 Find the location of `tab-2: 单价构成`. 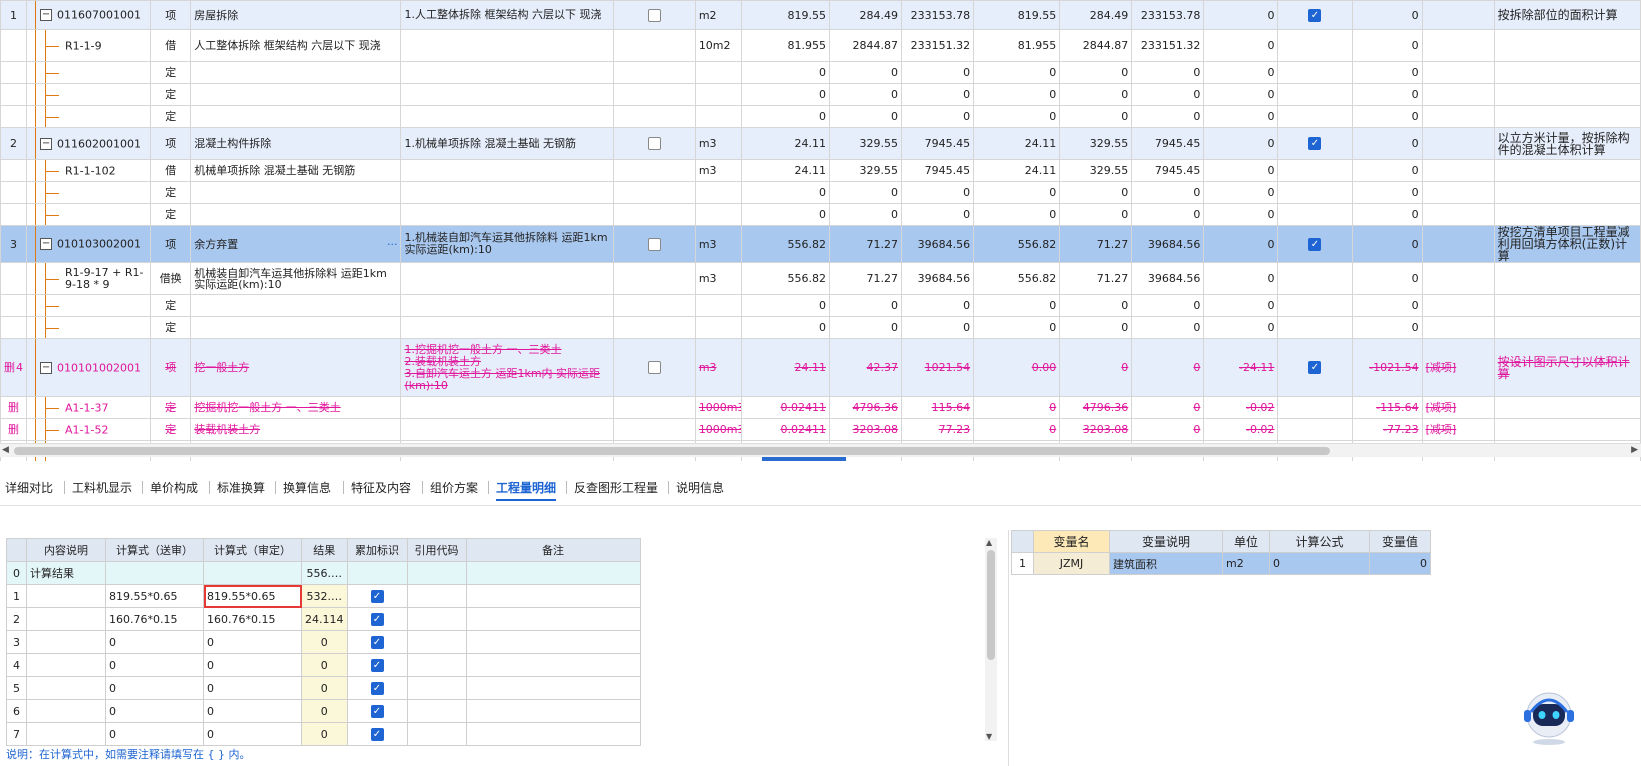

tab-2: 单价构成 is located at coordinates (174, 487).